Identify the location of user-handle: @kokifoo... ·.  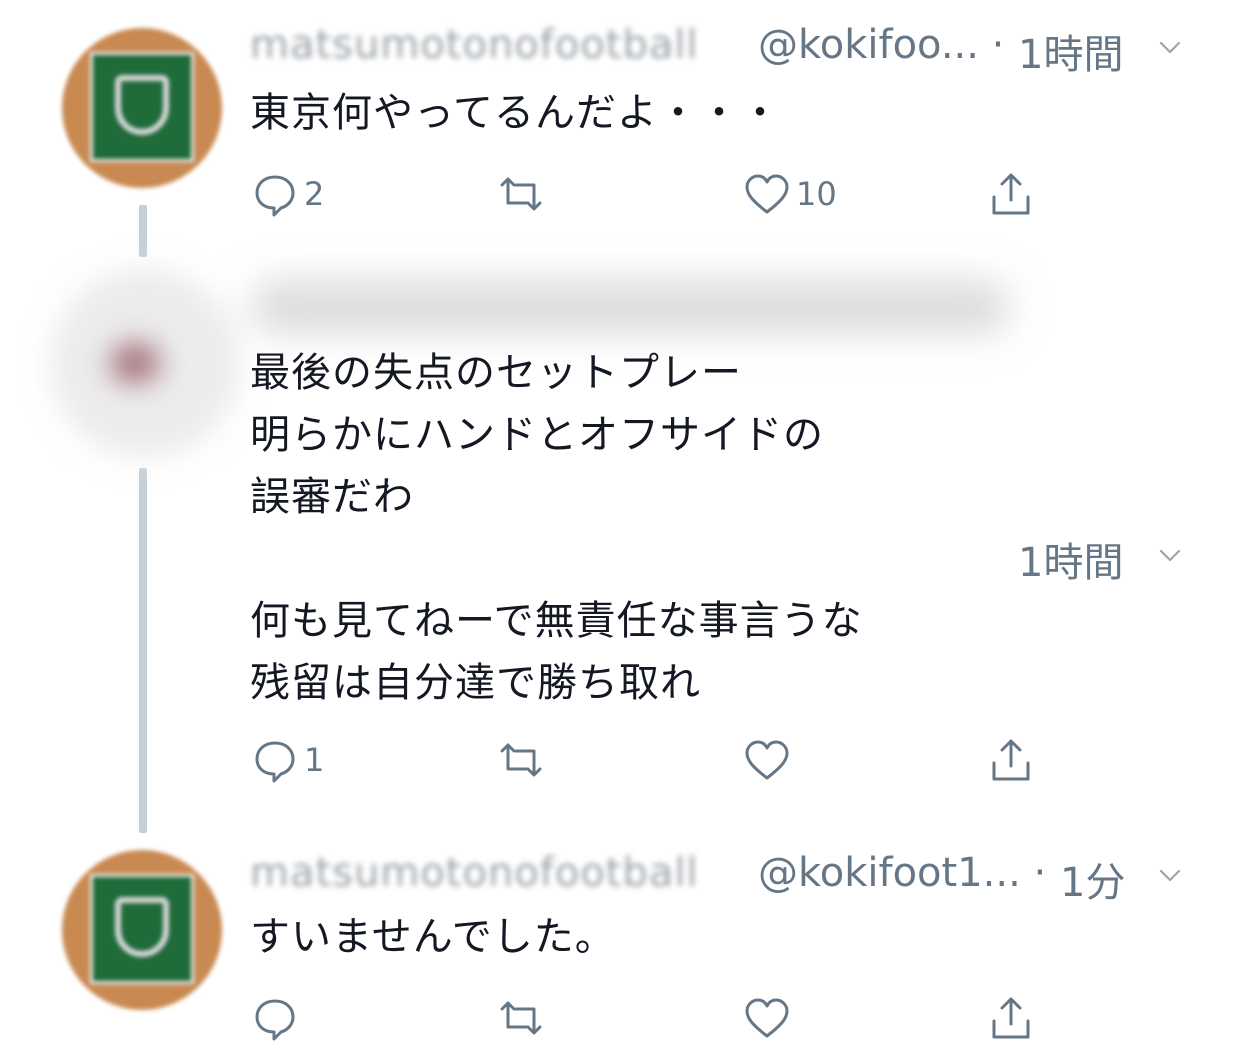
(881, 45).